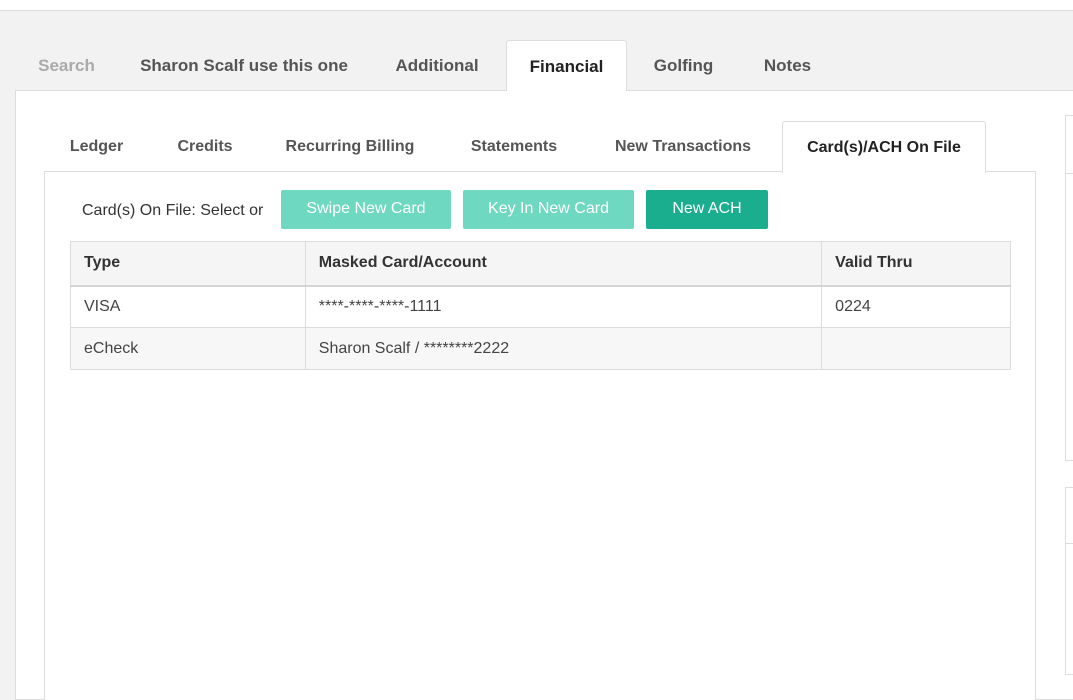 This screenshot has width=1073, height=700. I want to click on cell-valid-thru, so click(916, 348).